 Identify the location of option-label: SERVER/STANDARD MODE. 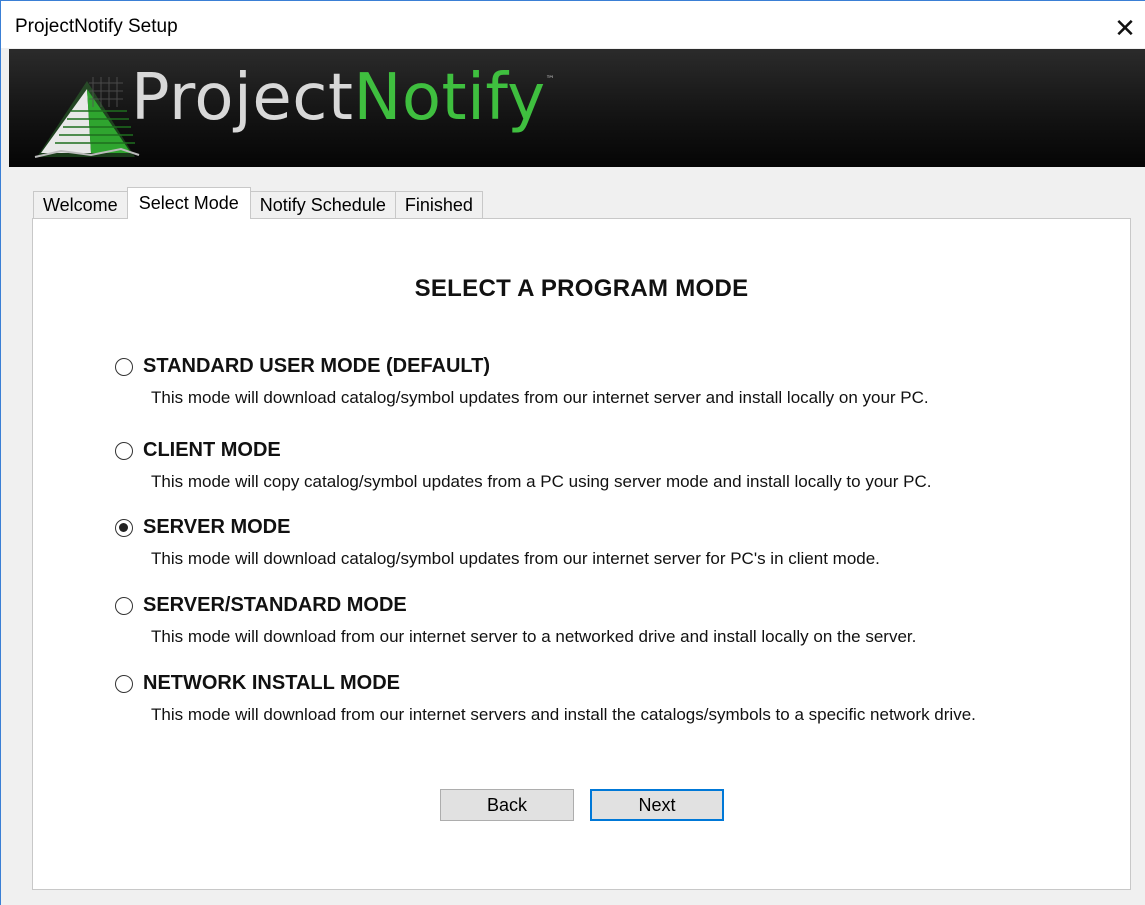
(275, 605).